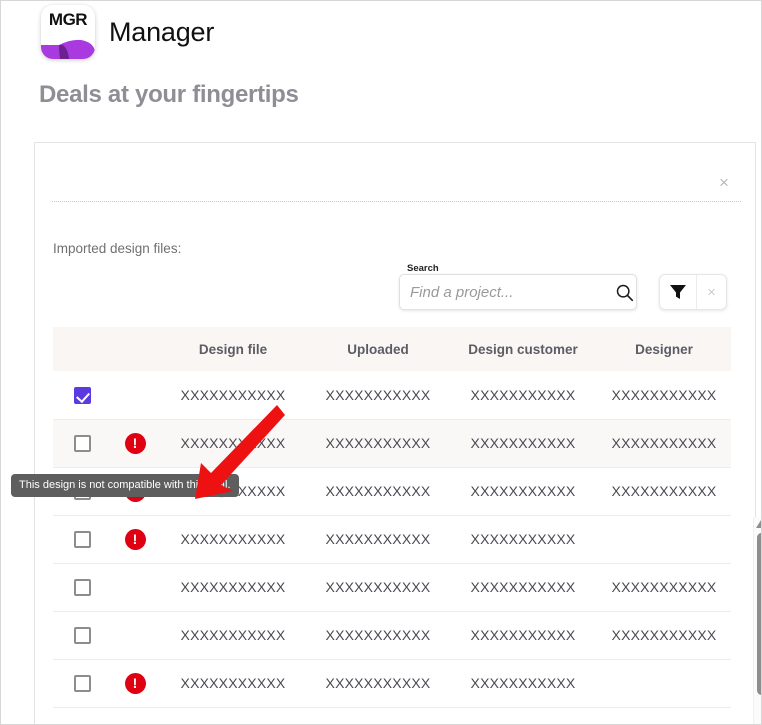 This screenshot has width=762, height=725. What do you see at coordinates (135, 349) in the screenshot?
I see `column-header-status` at bounding box center [135, 349].